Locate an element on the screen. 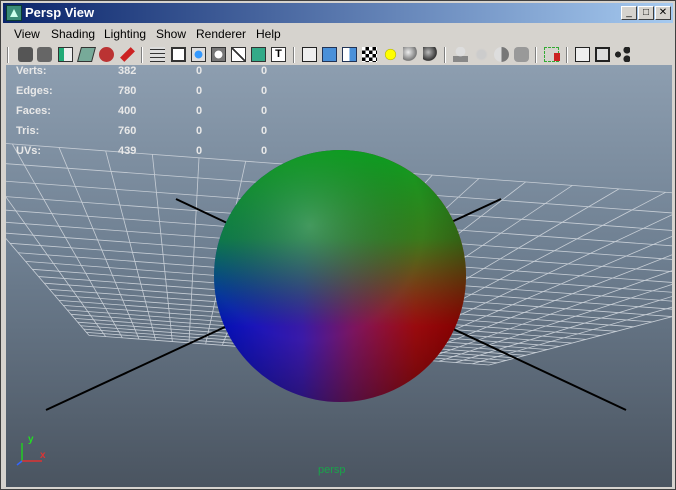 The image size is (676, 490). hud-label: UVs: is located at coordinates (29, 151).